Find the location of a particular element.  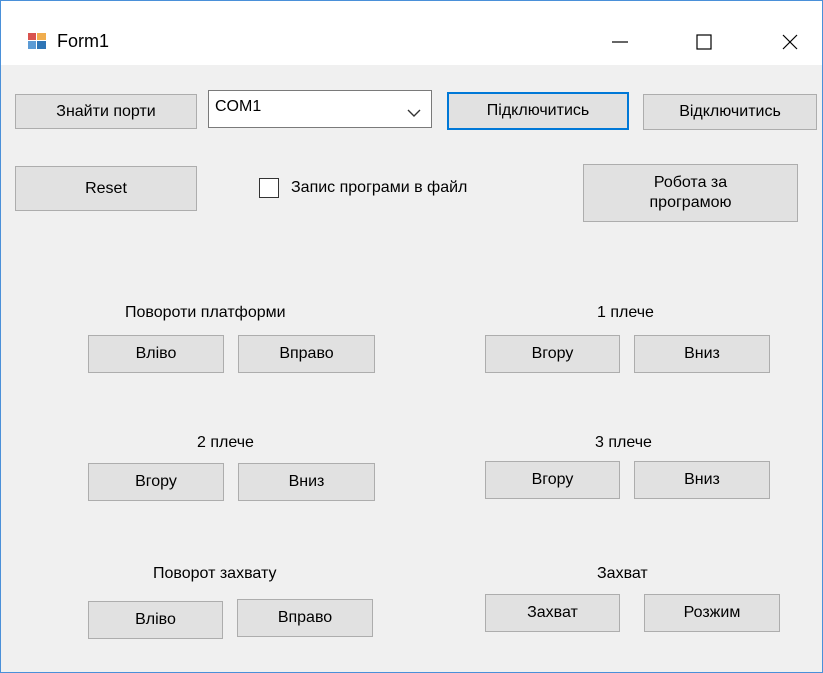

shoulder2-up-button: Вгору is located at coordinates (156, 482).